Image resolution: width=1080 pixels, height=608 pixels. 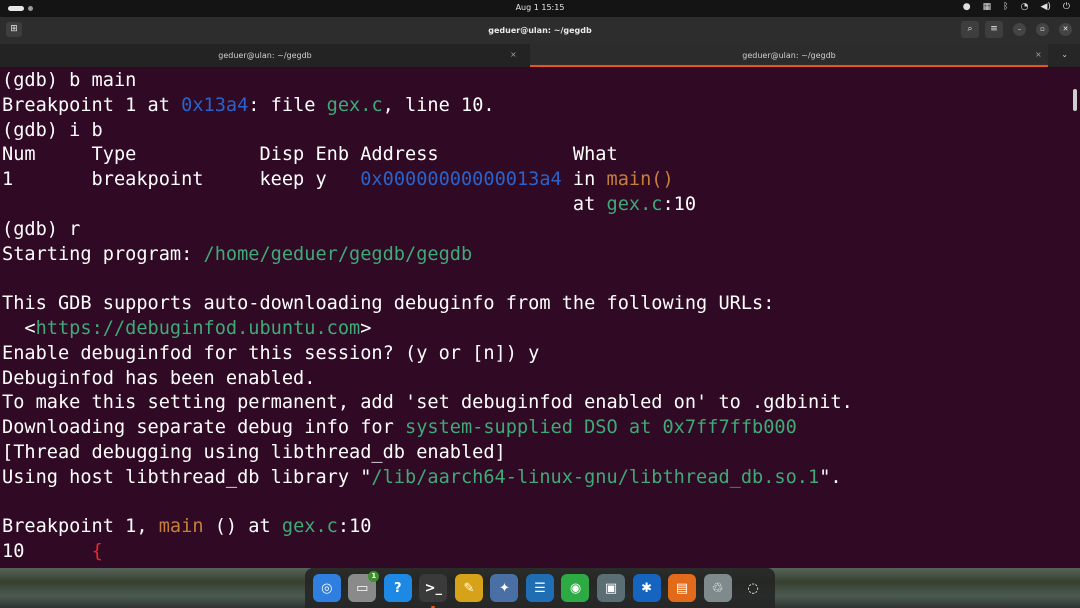 I want to click on terminal-segment: >, so click(x=366, y=328).